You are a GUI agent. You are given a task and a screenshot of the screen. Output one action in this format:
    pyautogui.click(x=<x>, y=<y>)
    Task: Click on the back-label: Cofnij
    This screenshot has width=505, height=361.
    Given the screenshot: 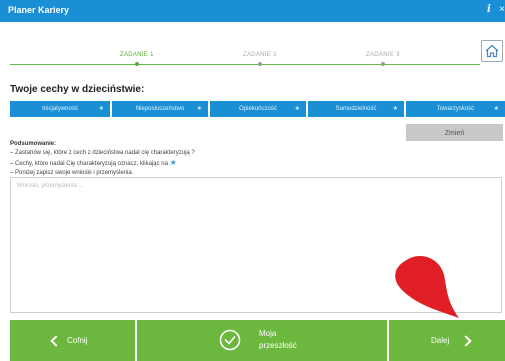 What is the action you would take?
    pyautogui.click(x=77, y=340)
    